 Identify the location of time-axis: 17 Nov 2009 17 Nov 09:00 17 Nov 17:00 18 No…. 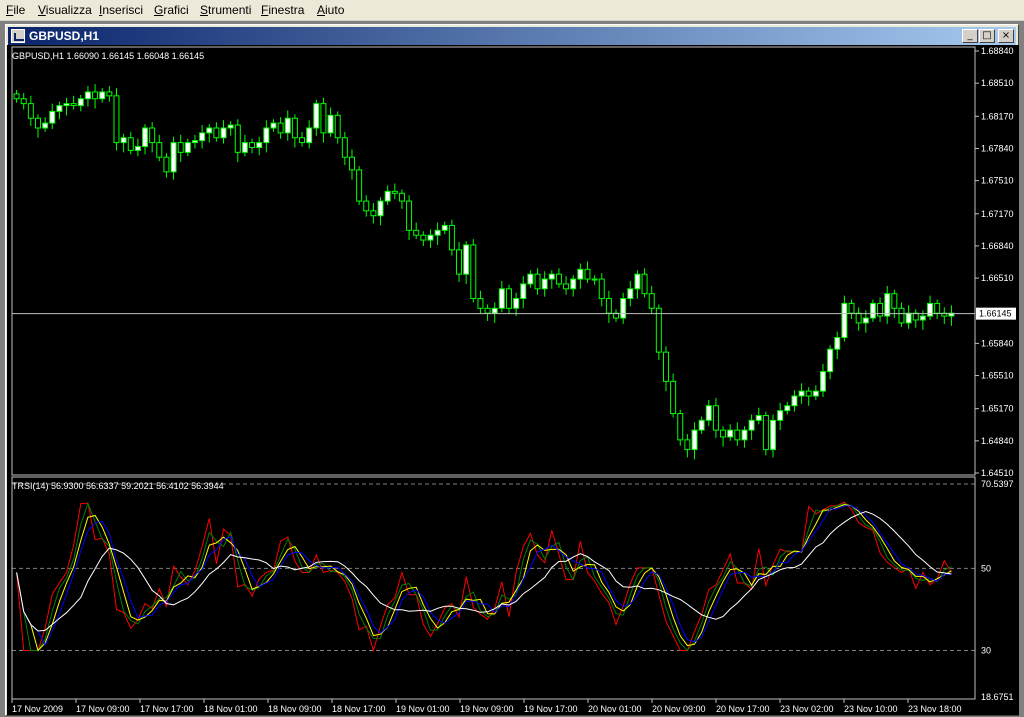
(486, 706).